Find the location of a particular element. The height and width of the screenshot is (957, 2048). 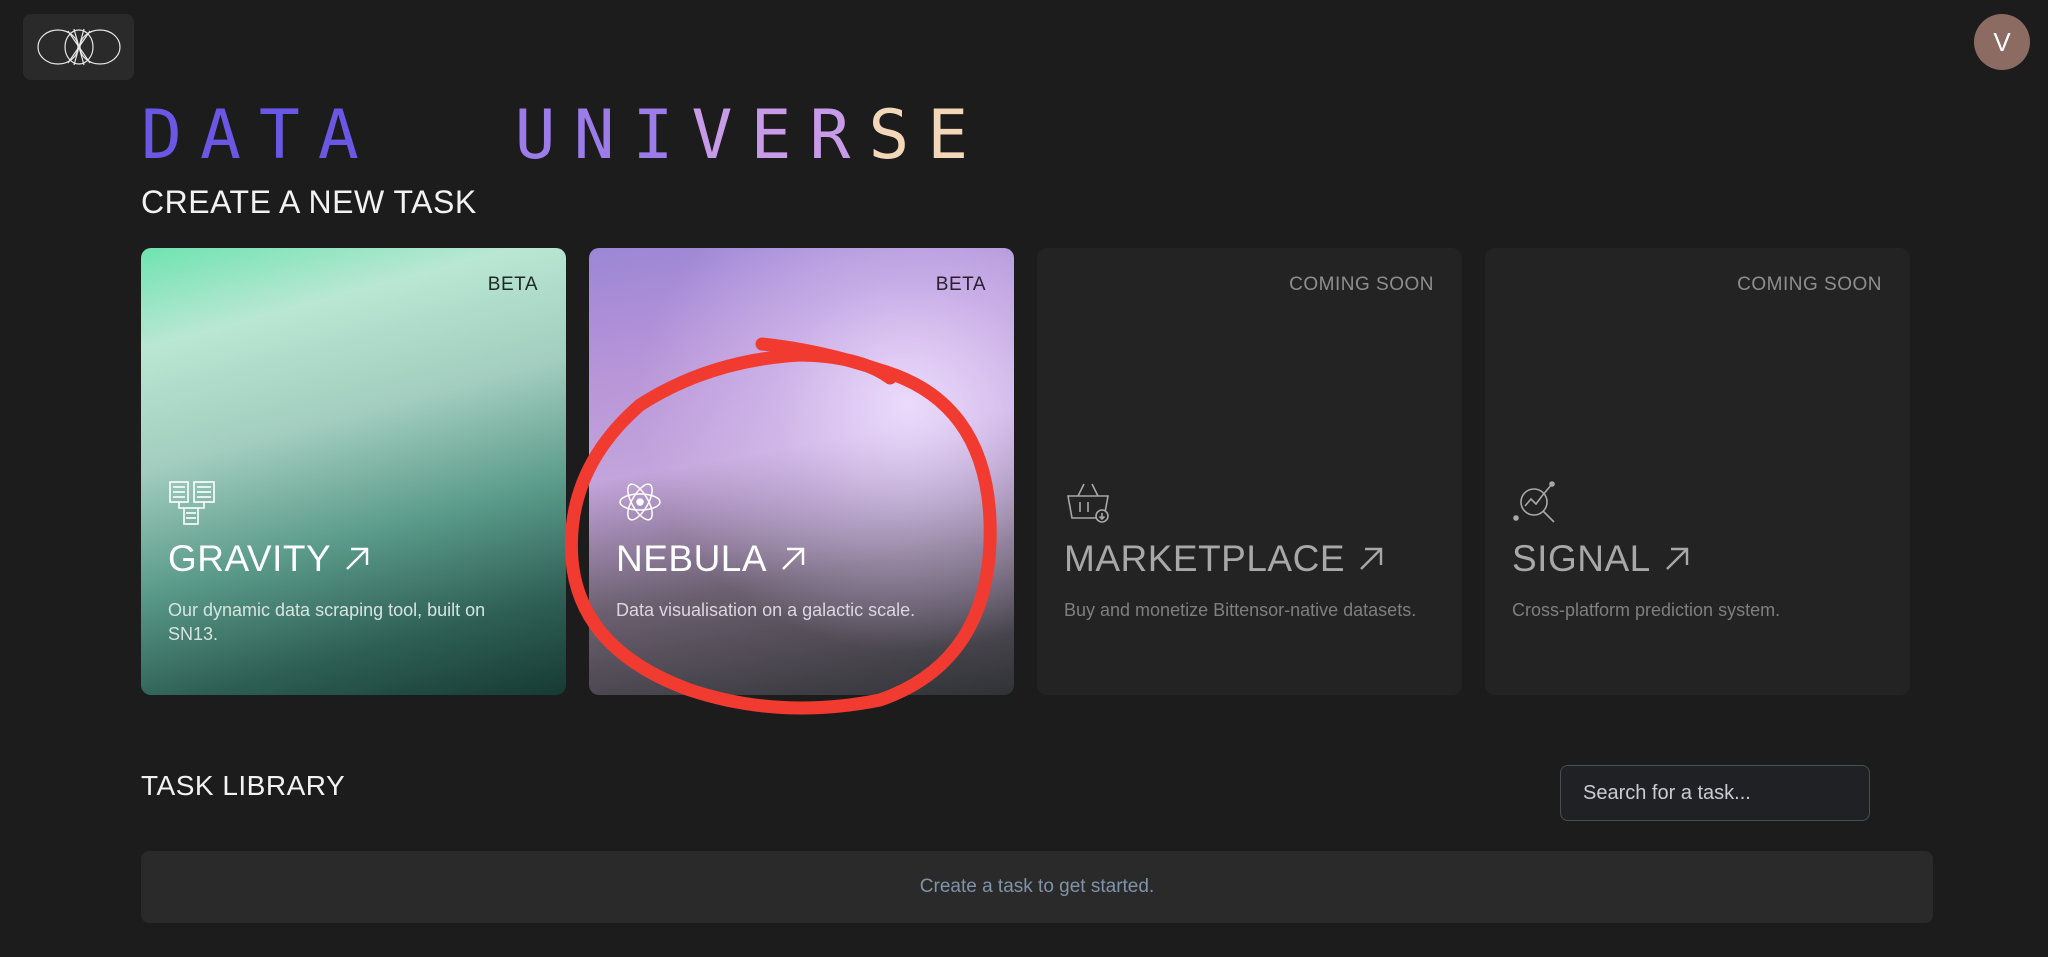

card-title-text: NEBULA is located at coordinates (692, 558).